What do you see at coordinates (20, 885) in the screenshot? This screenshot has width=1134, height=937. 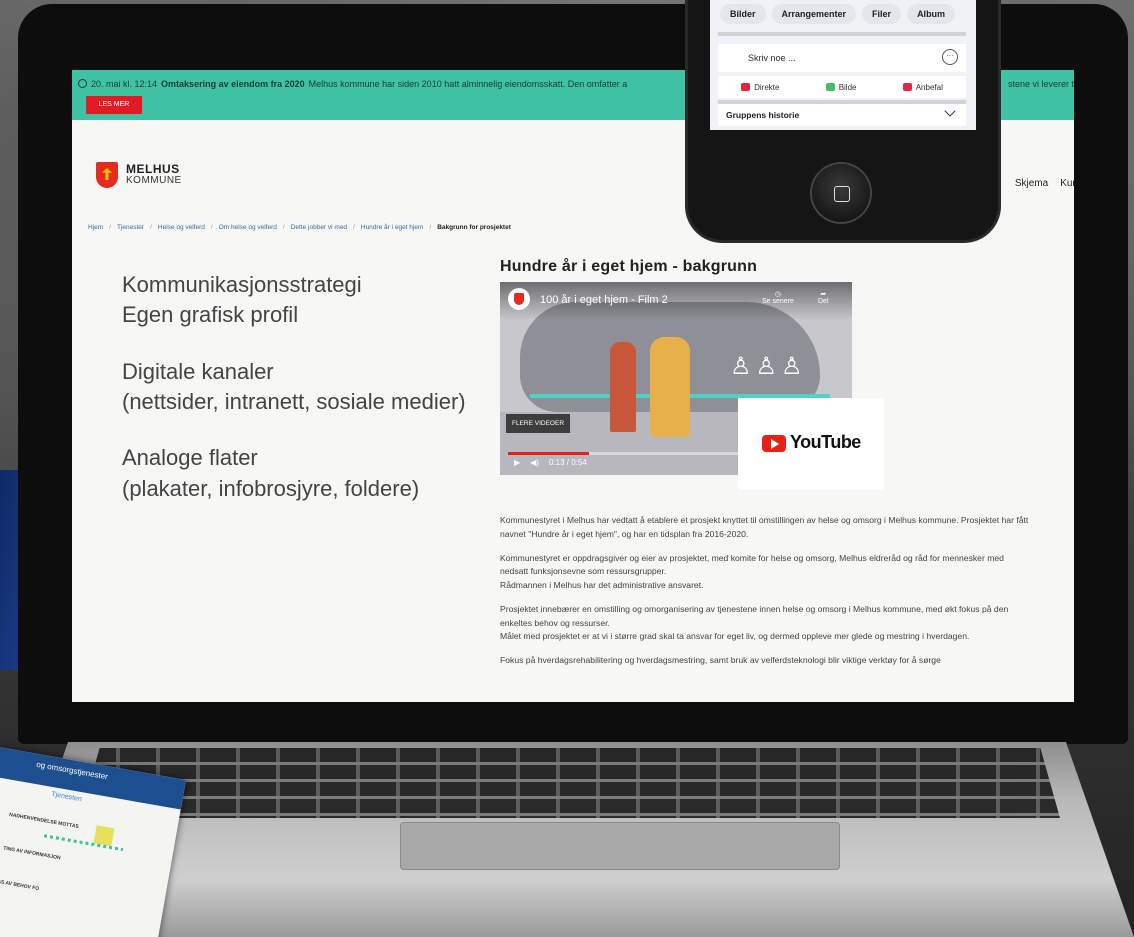 I see `brochure-line: AS AV BEHOV FO` at bounding box center [20, 885].